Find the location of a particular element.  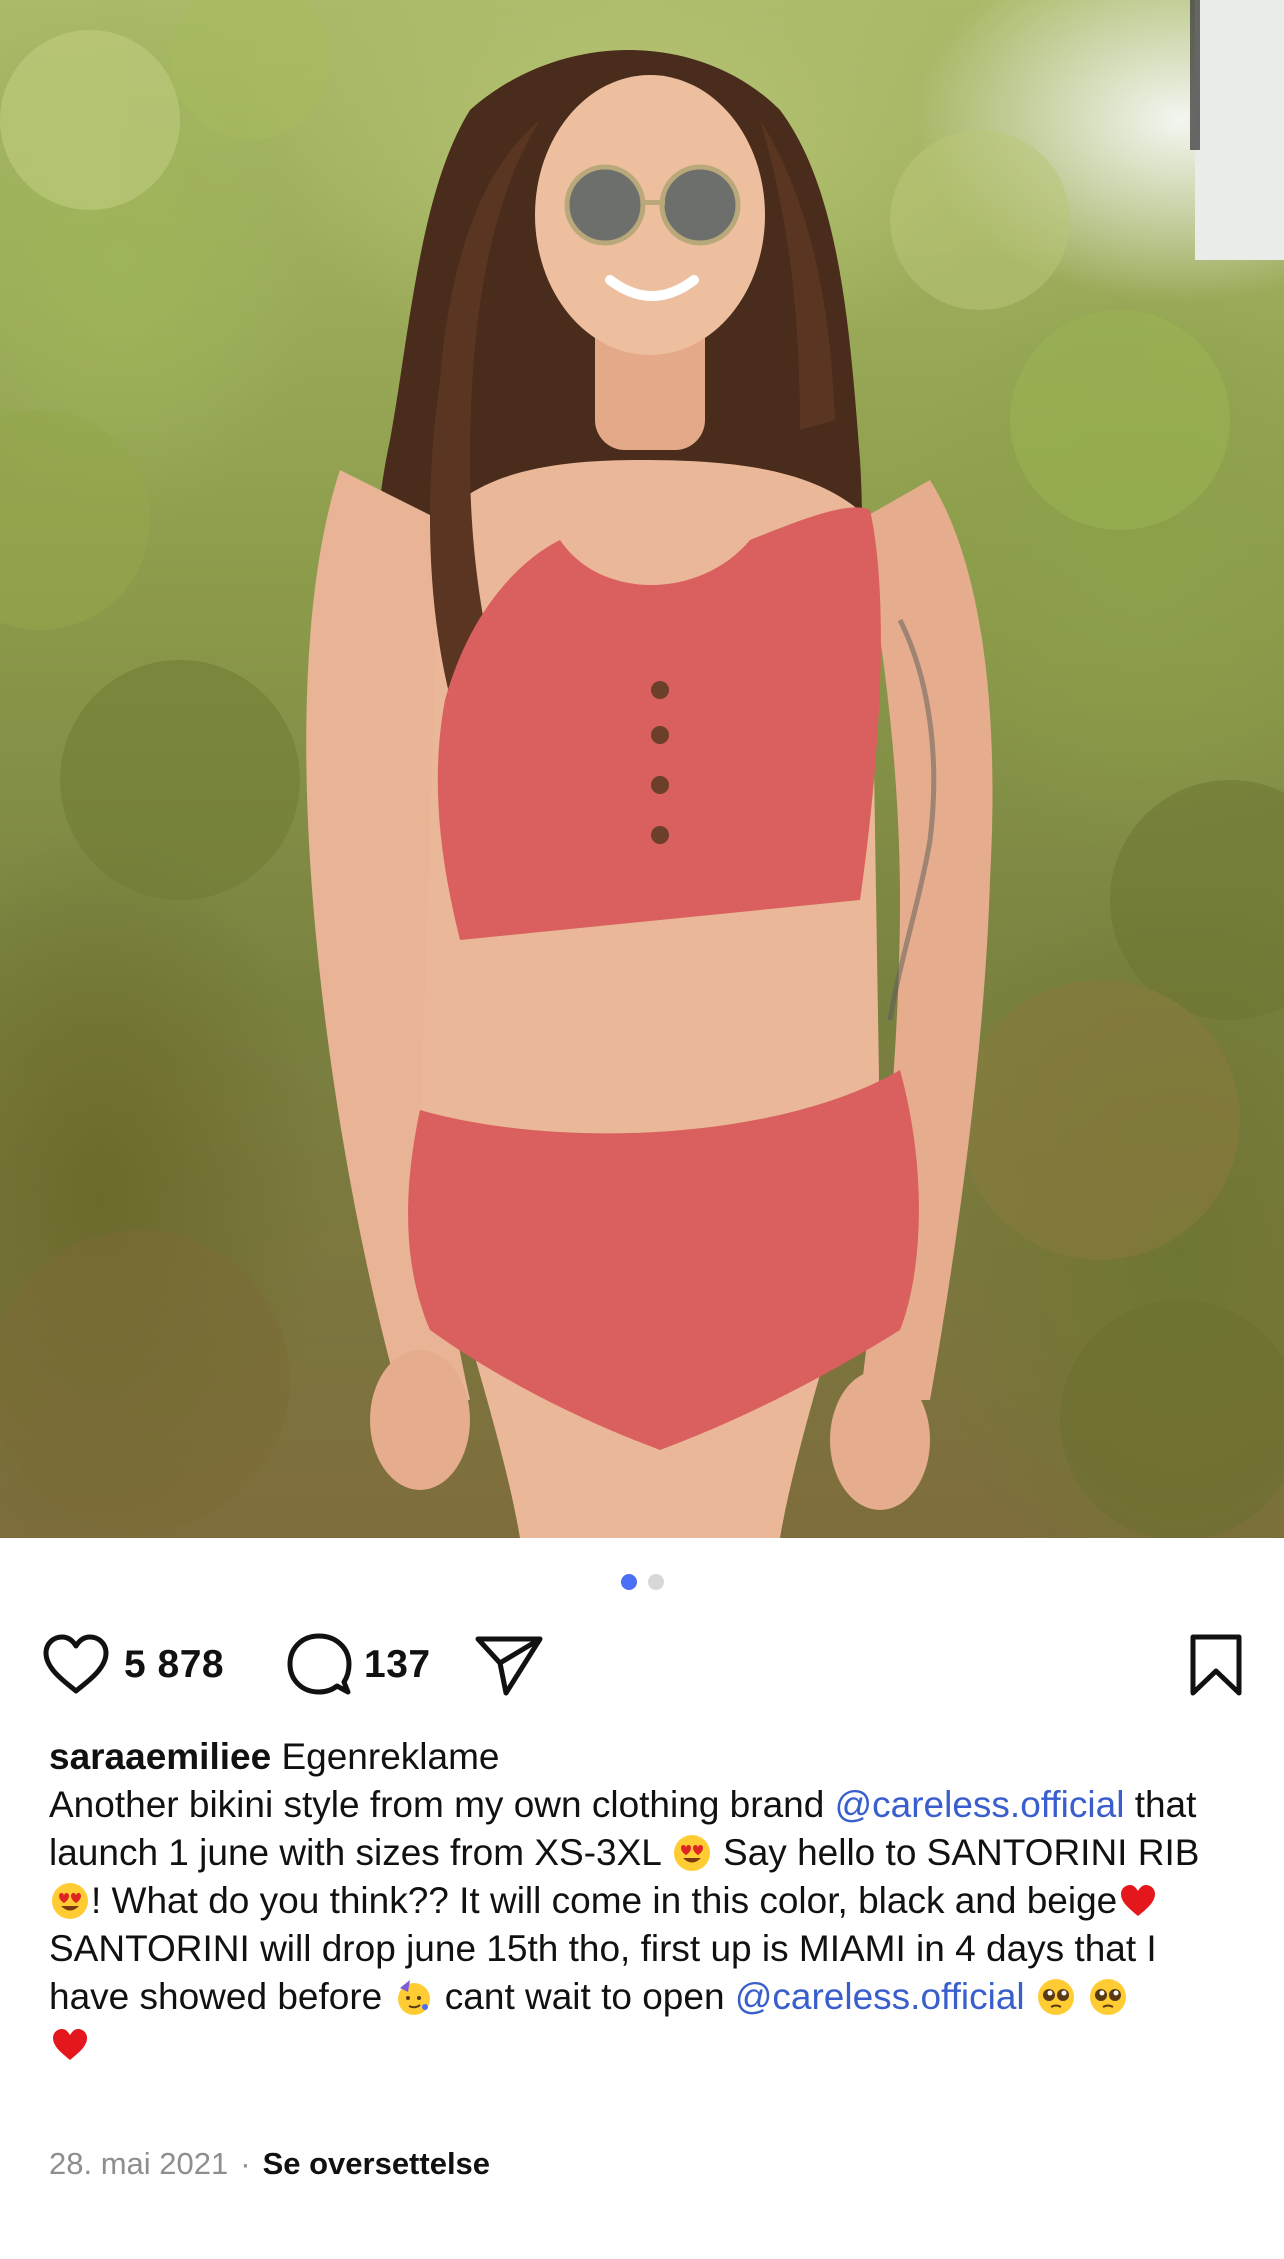

post-action-bar: 5 878 137 is located at coordinates (642, 1665).